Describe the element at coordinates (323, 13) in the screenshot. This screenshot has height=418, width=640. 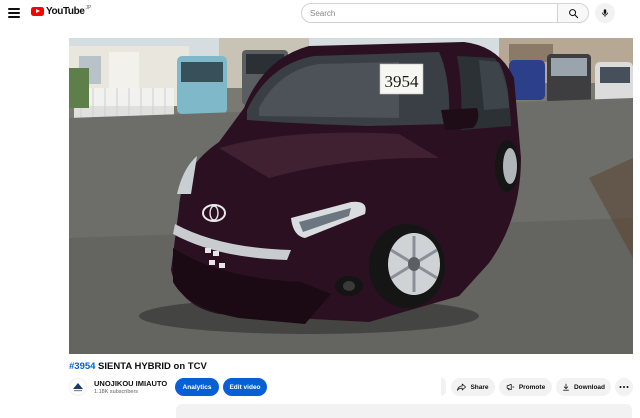
I see `search-placeholder: Search` at that location.